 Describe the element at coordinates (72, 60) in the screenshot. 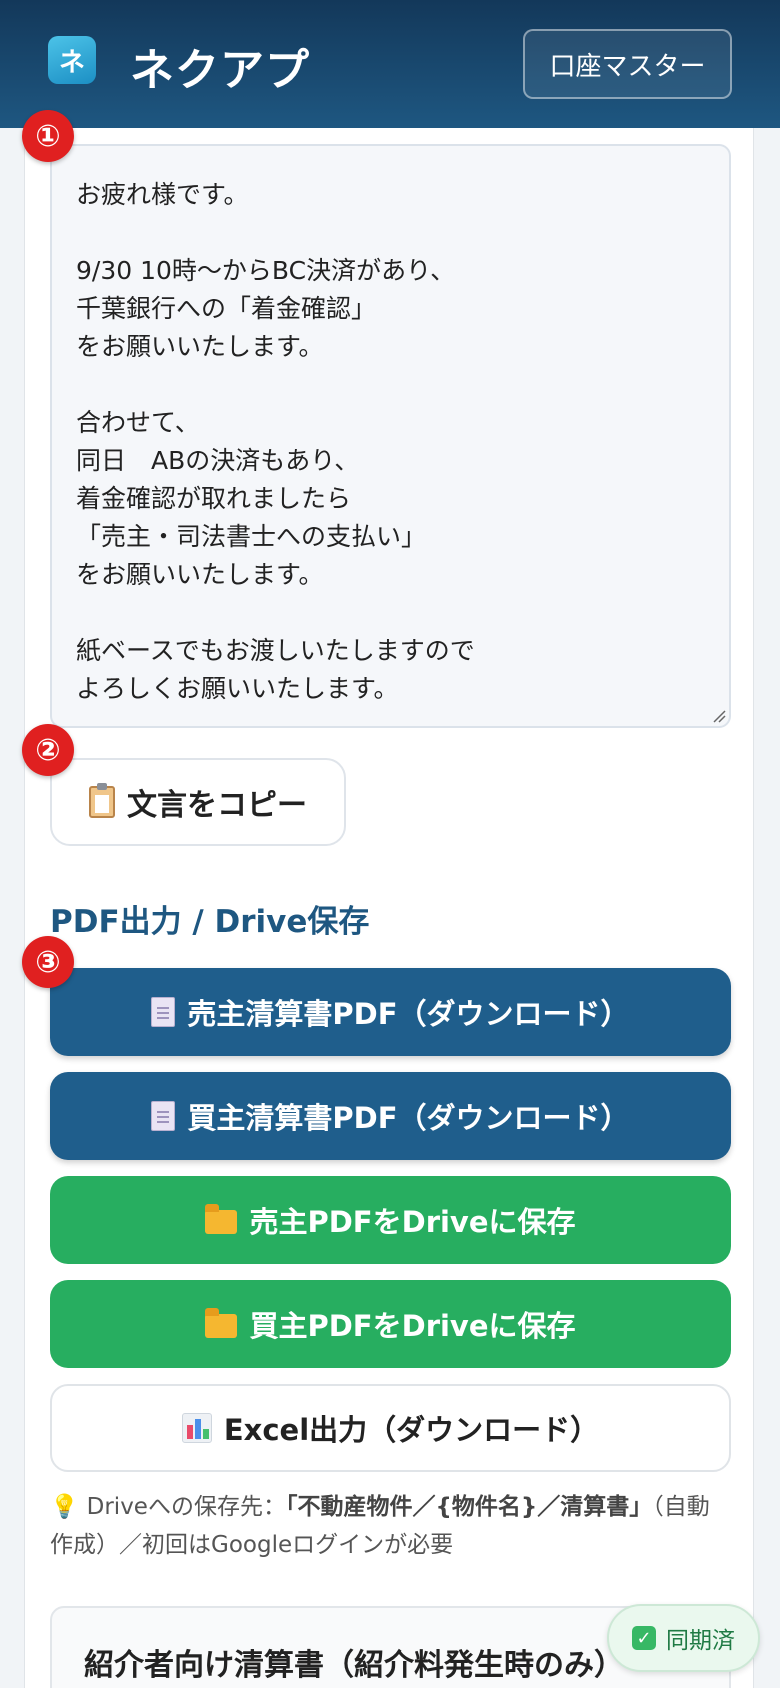

I see `app-logo-icon: ネ` at that location.